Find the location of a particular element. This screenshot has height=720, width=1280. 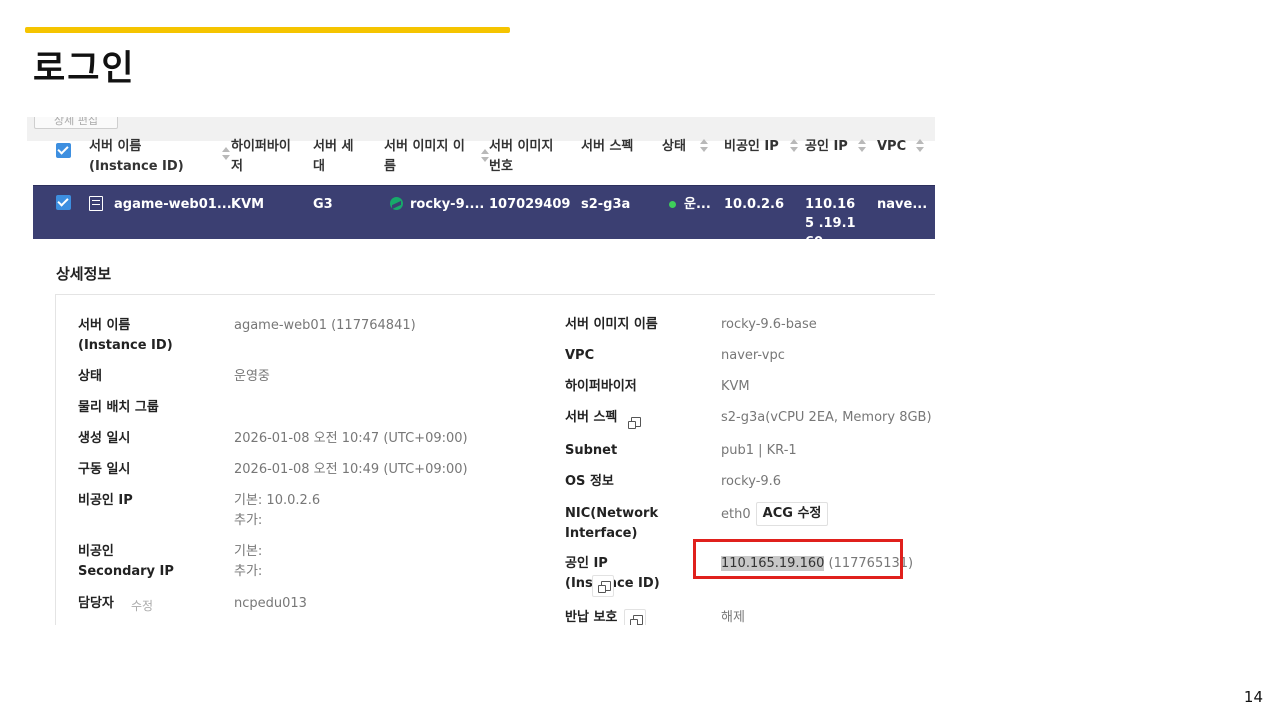

header-vpc: VPC is located at coordinates (897, 147).